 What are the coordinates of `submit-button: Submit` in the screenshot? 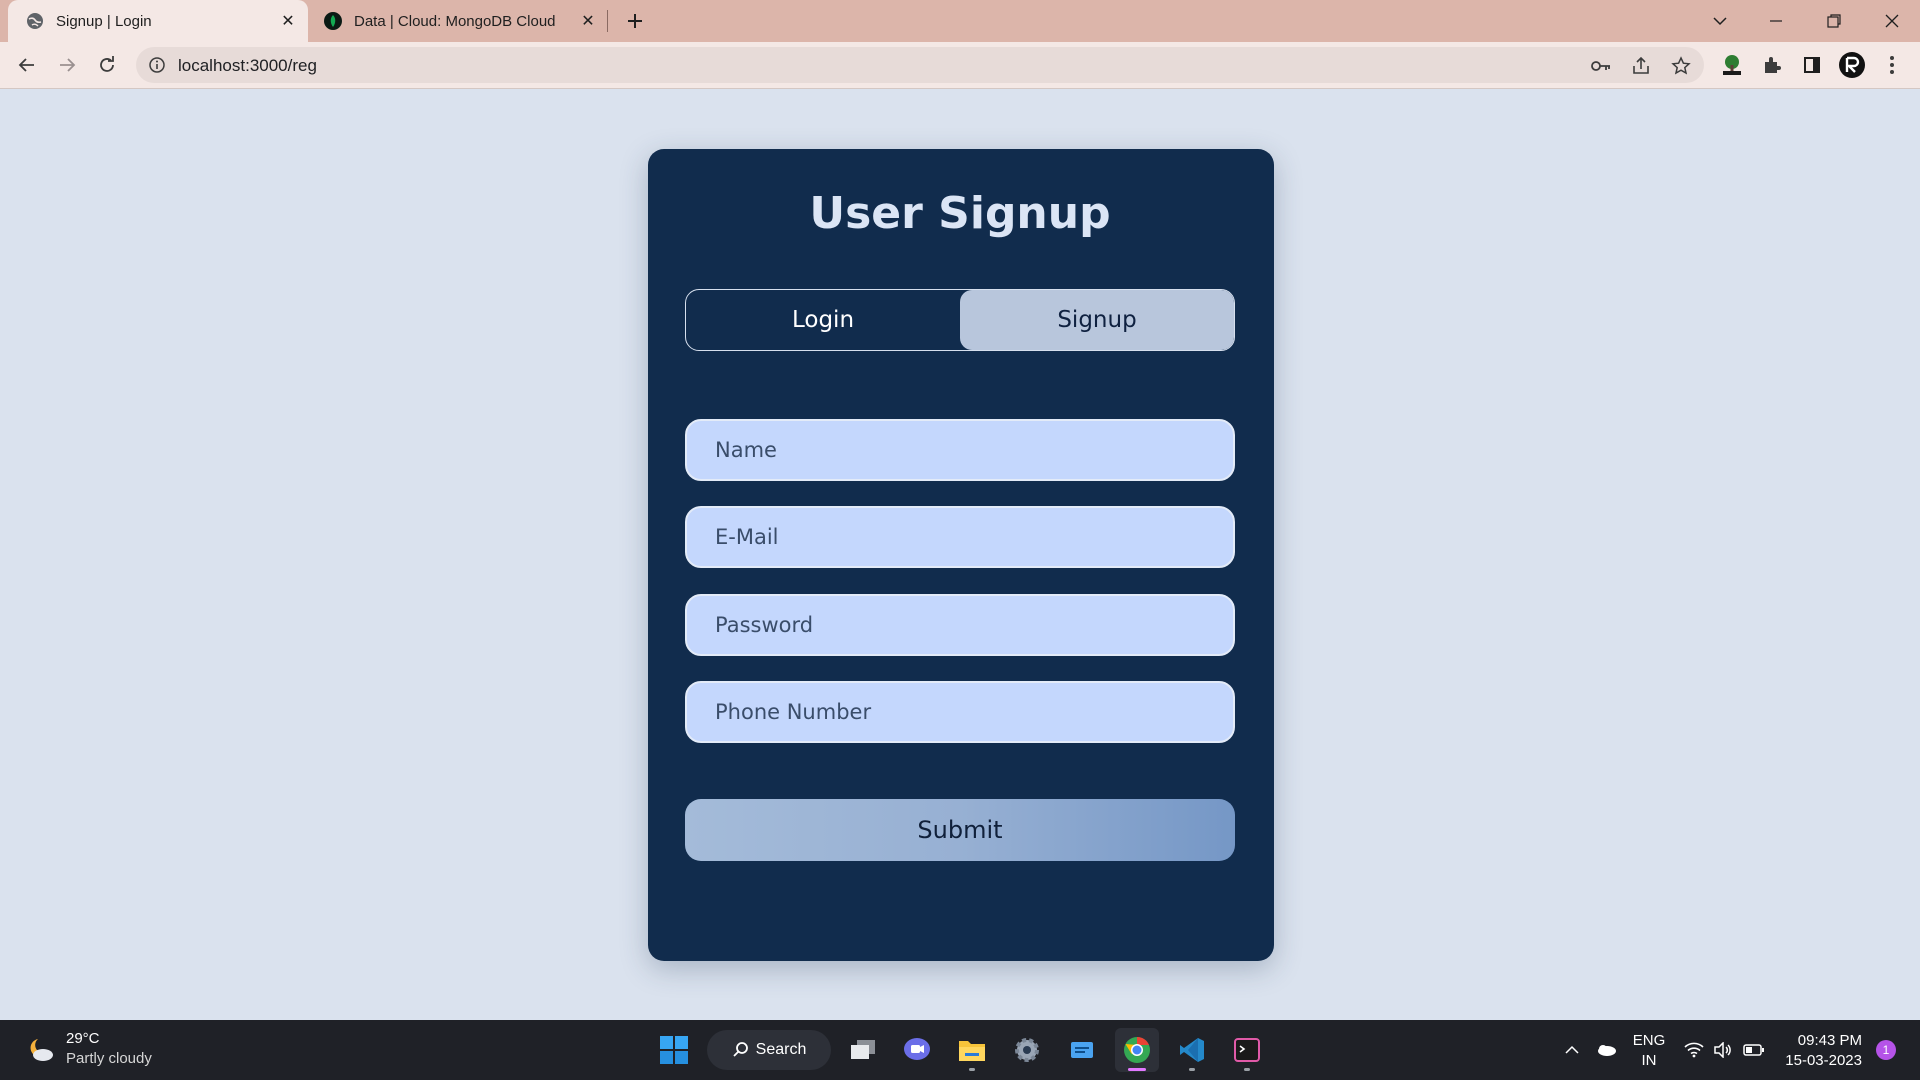 It's located at (960, 830).